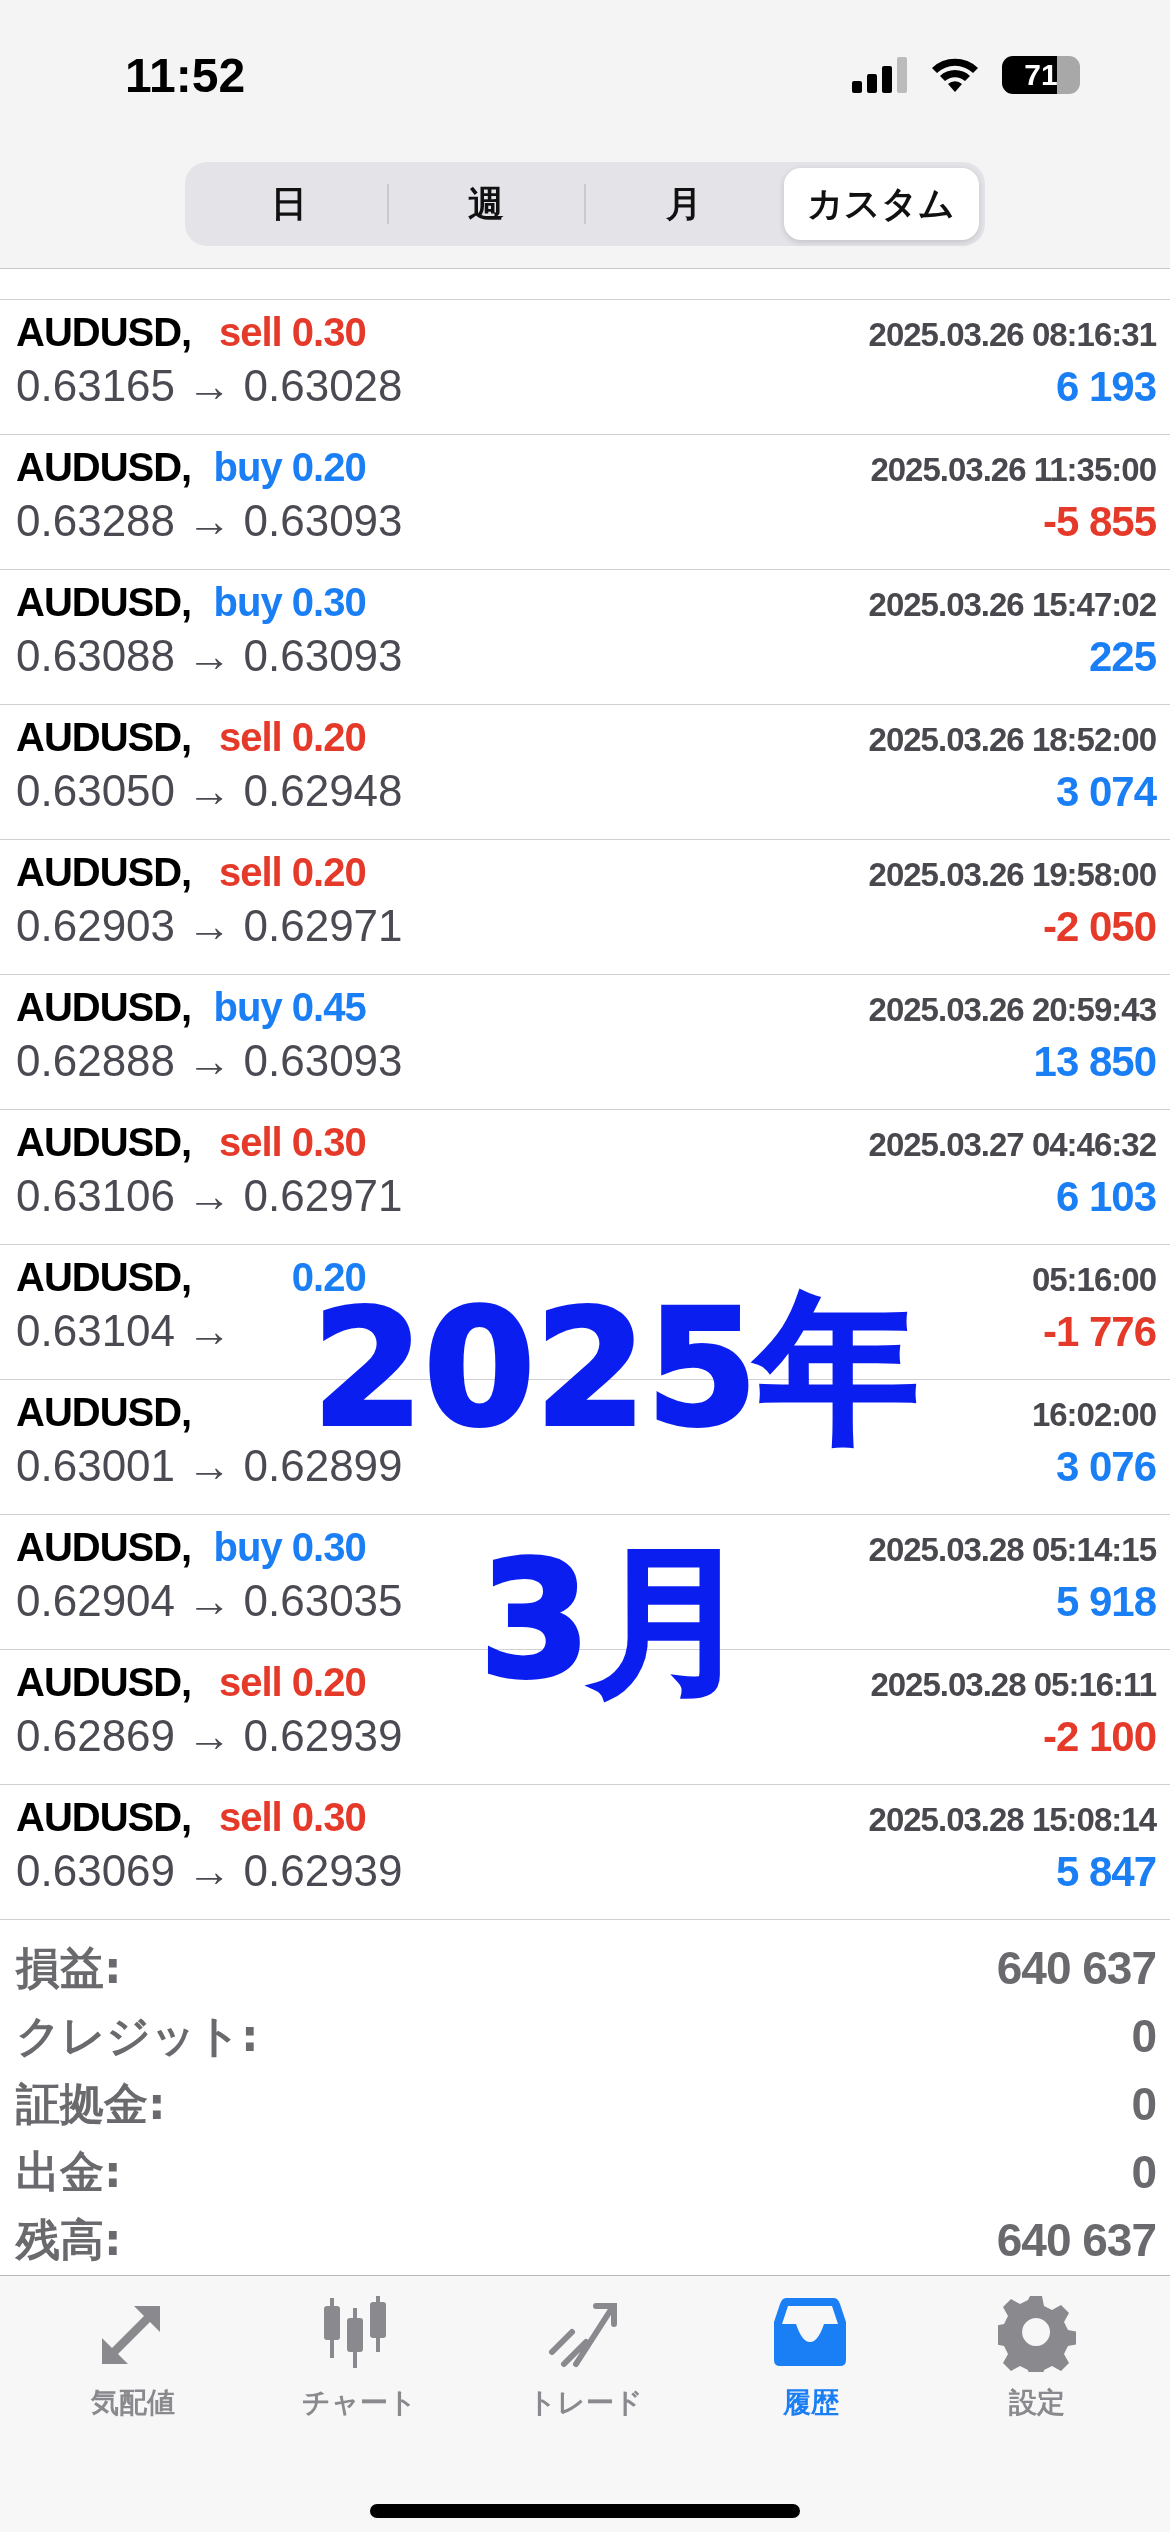 The image size is (1170, 2532). What do you see at coordinates (209, 1871) in the screenshot?
I see `price-range: 0.63069 → 0.62939` at bounding box center [209, 1871].